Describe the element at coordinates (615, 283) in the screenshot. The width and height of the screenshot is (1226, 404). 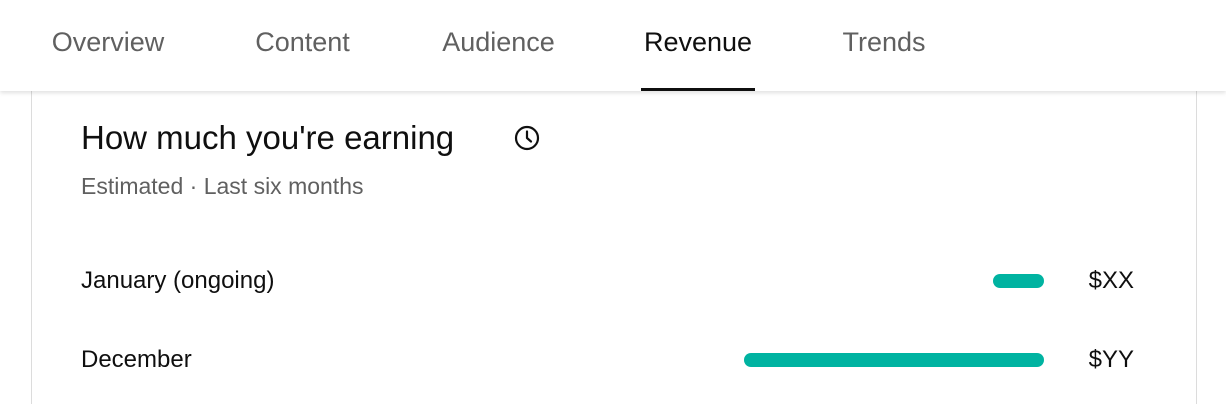
I see `revenue-row-january: January (ongoing) $XX` at that location.